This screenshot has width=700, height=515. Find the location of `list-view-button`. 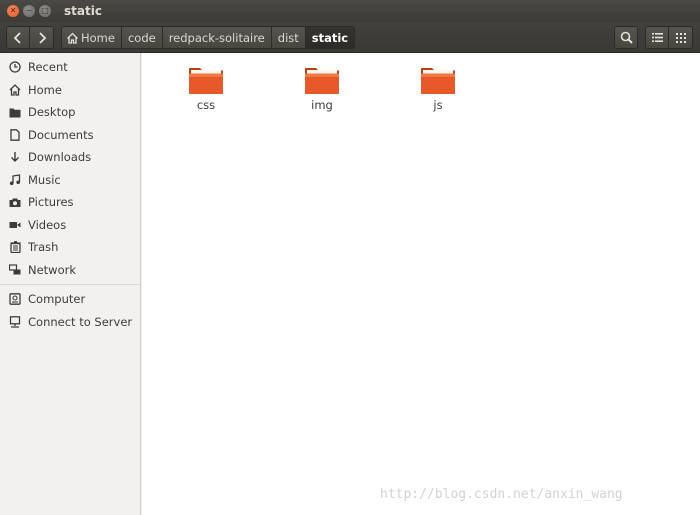

list-view-button is located at coordinates (657, 37).